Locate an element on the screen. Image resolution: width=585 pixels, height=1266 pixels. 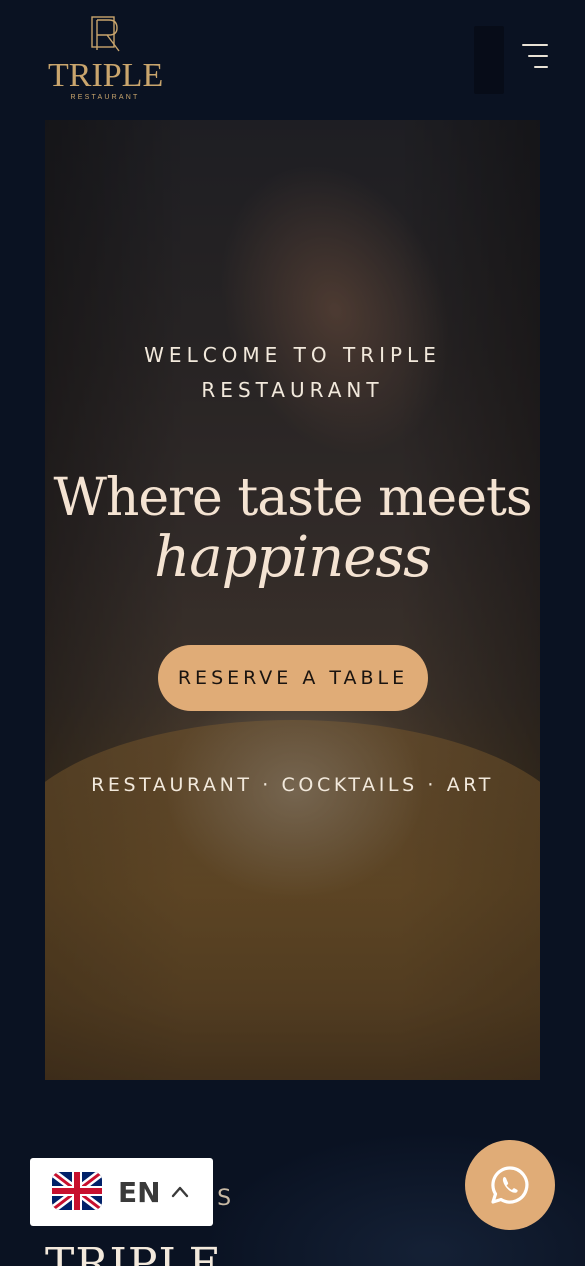
header-placeholder-block is located at coordinates (489, 60).